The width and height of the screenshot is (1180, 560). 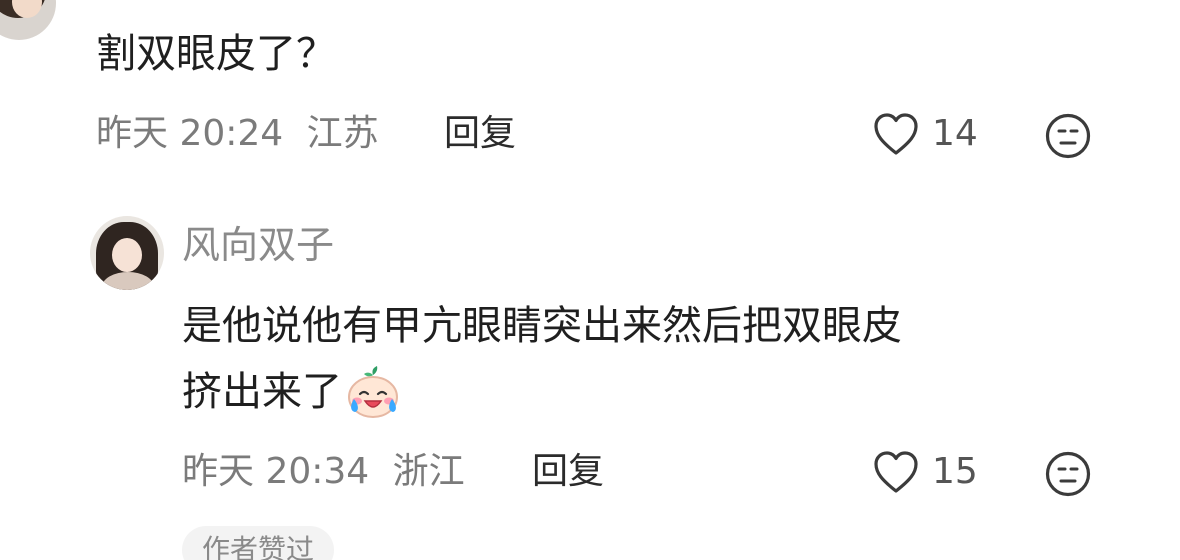 I want to click on comment-time: 昨天 20:24, so click(x=190, y=133).